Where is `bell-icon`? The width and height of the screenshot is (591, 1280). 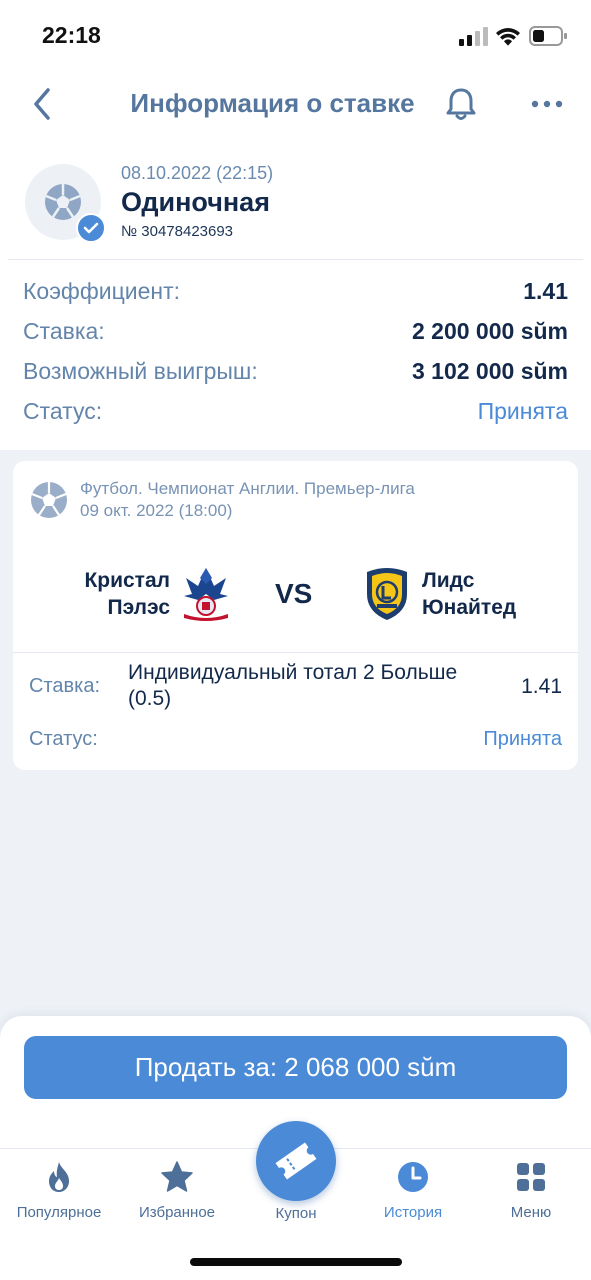 bell-icon is located at coordinates (461, 104).